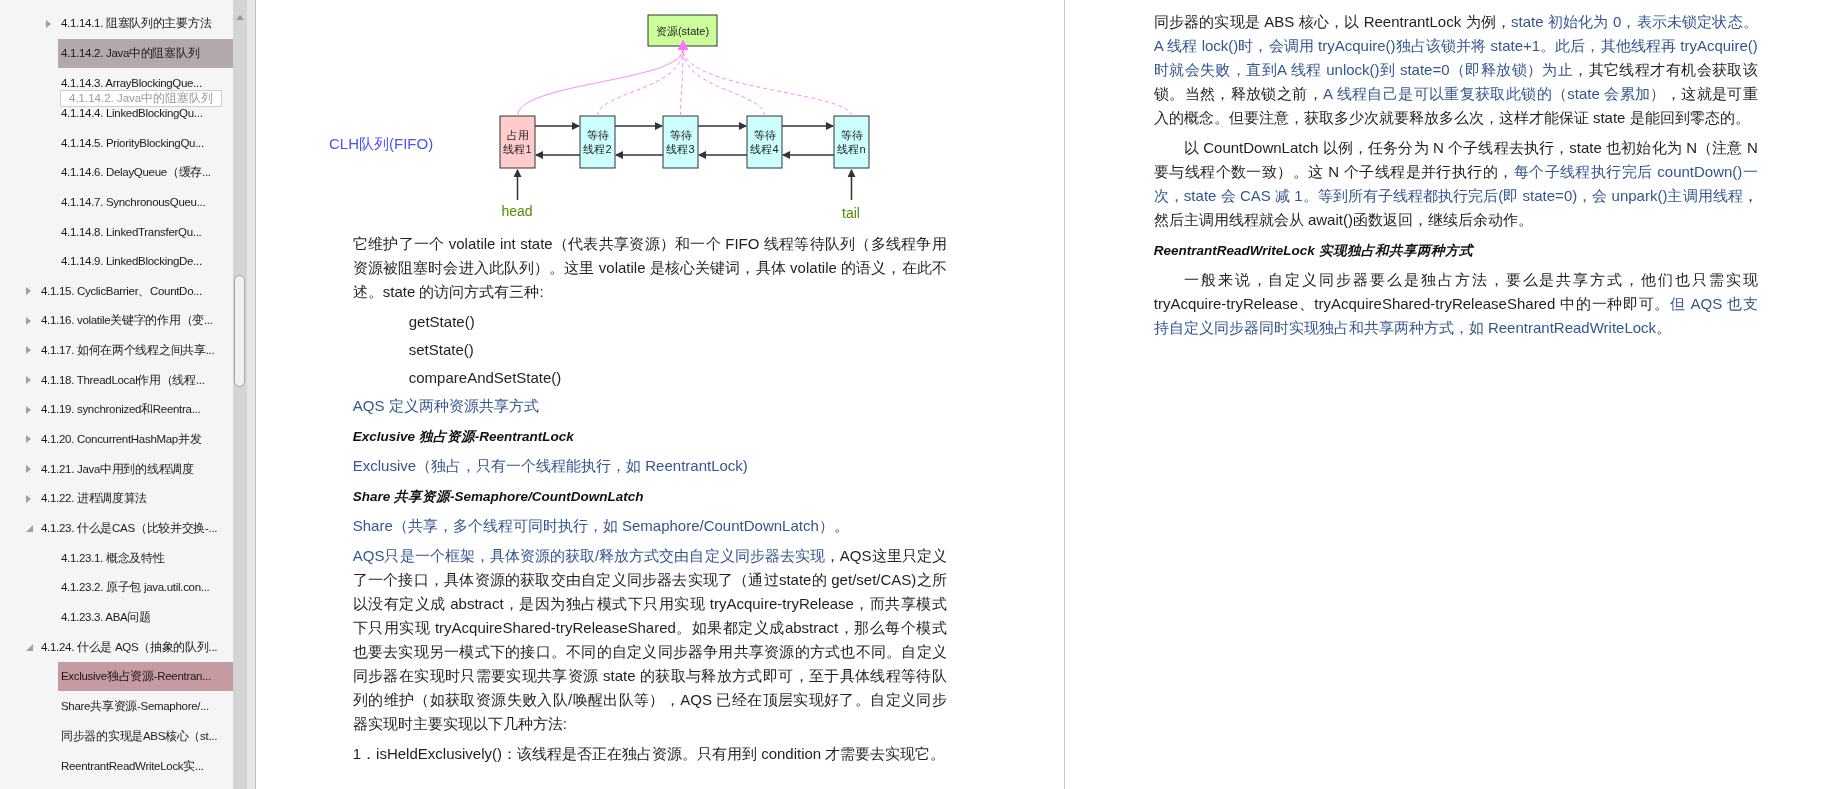  Describe the element at coordinates (601, 526) in the screenshot. I see `paragraph: Share（共享，多个线程可同时执行，如 Semaphore/CountDownLatch）。` at that location.